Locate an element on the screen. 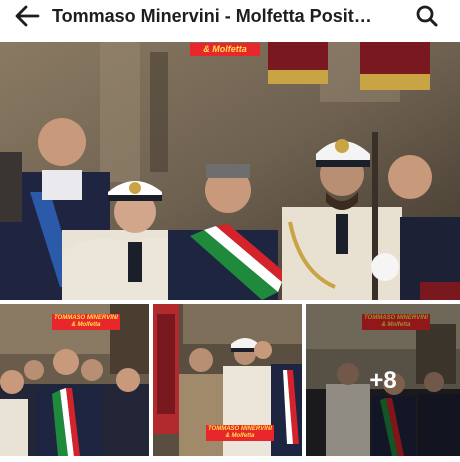  event-banner: & Molfetta is located at coordinates (225, 49).